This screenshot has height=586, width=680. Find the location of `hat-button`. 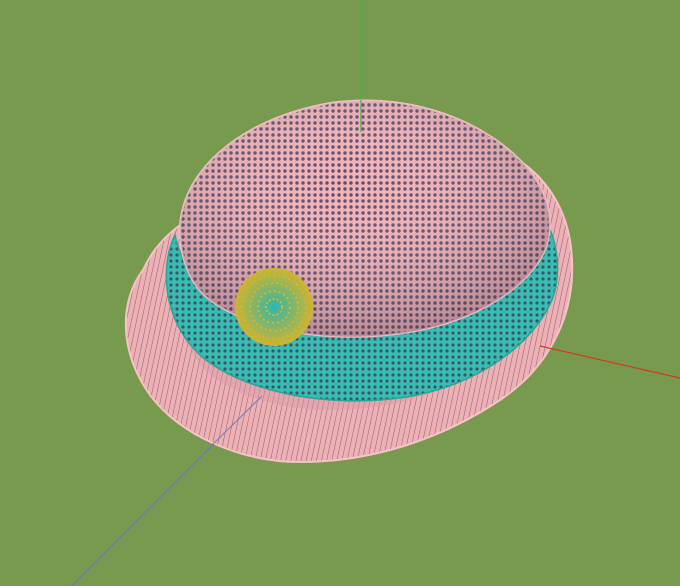

hat-button is located at coordinates (274, 307).